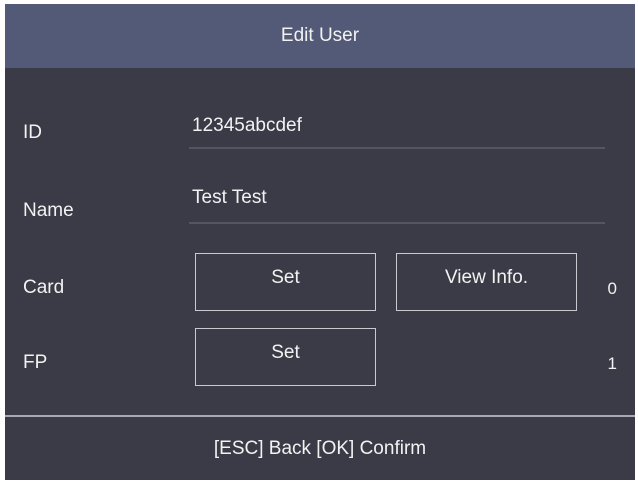  I want to click on name-field-underline, so click(397, 223).